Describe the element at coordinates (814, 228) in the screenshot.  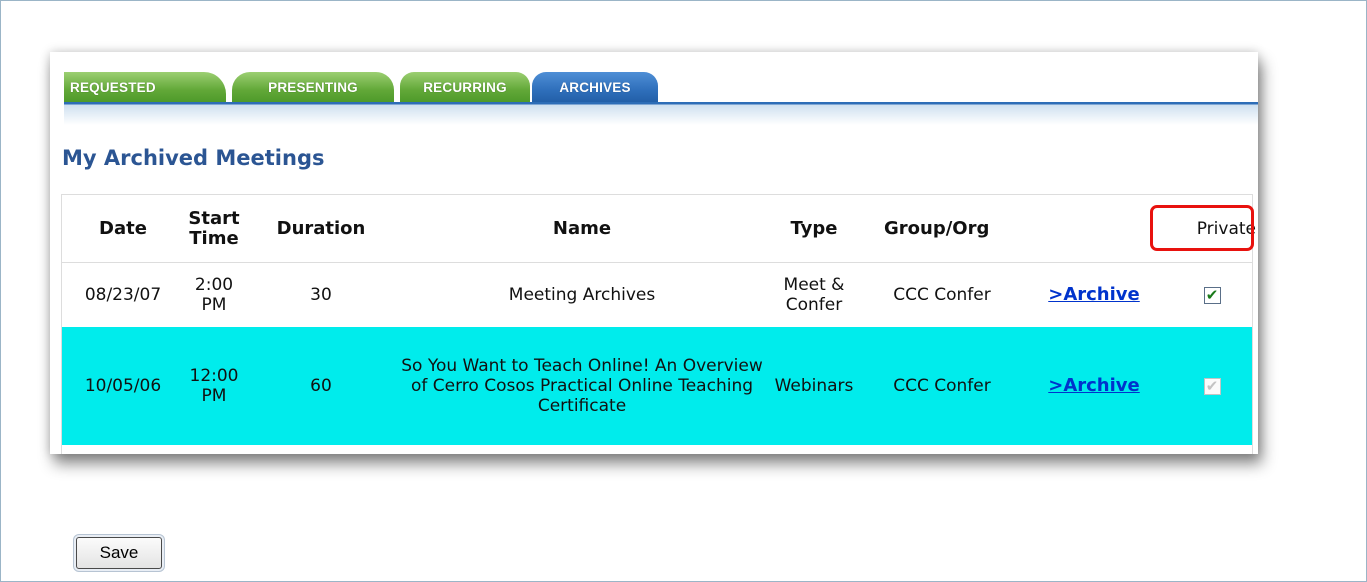
I see `header-type: Type` at that location.